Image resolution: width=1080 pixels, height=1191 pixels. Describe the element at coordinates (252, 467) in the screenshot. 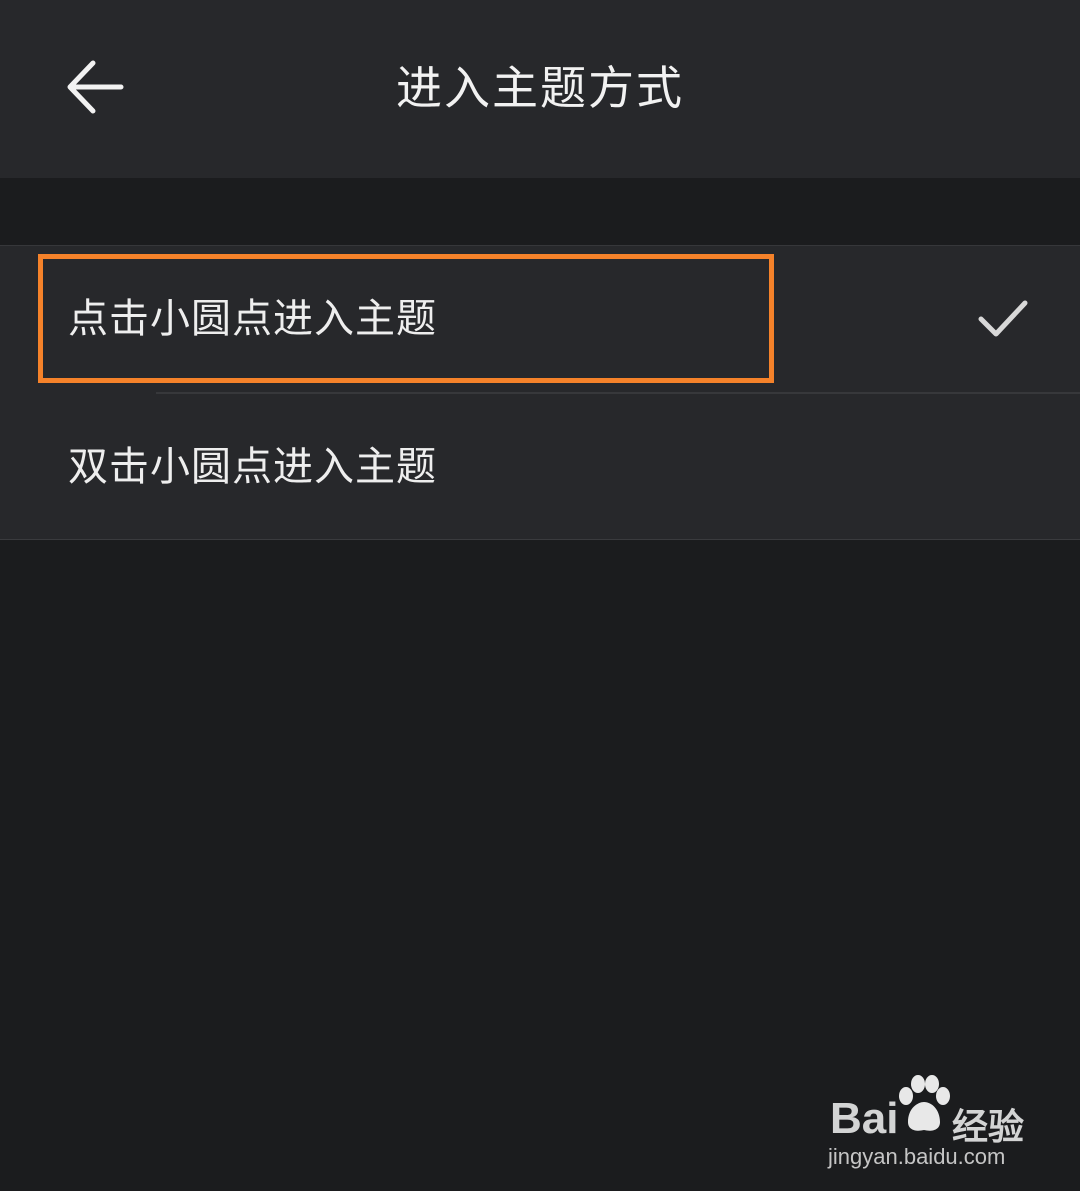

I see `option-label: 双击小圆点进入主题` at that location.